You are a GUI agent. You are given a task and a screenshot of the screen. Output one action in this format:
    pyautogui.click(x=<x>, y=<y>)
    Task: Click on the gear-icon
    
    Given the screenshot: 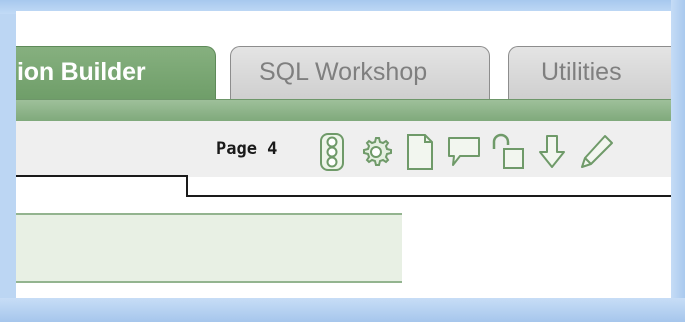 What is the action you would take?
    pyautogui.click(x=376, y=152)
    